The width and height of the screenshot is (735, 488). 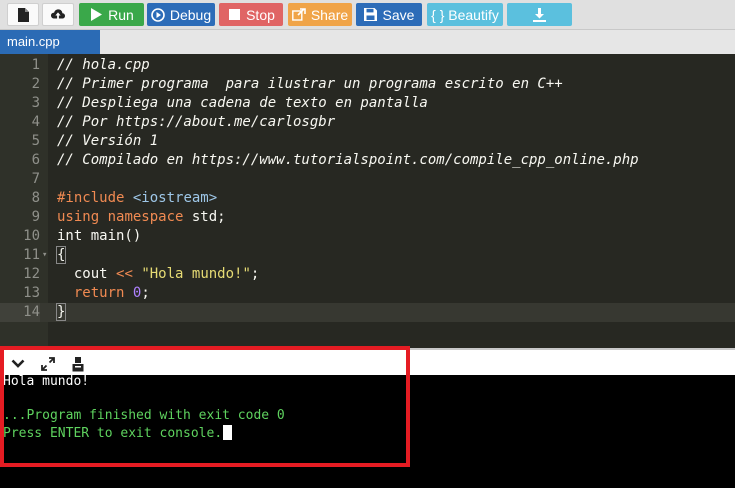 What do you see at coordinates (367, 198) in the screenshot?
I see `code-line: 8 #include <iostream>` at bounding box center [367, 198].